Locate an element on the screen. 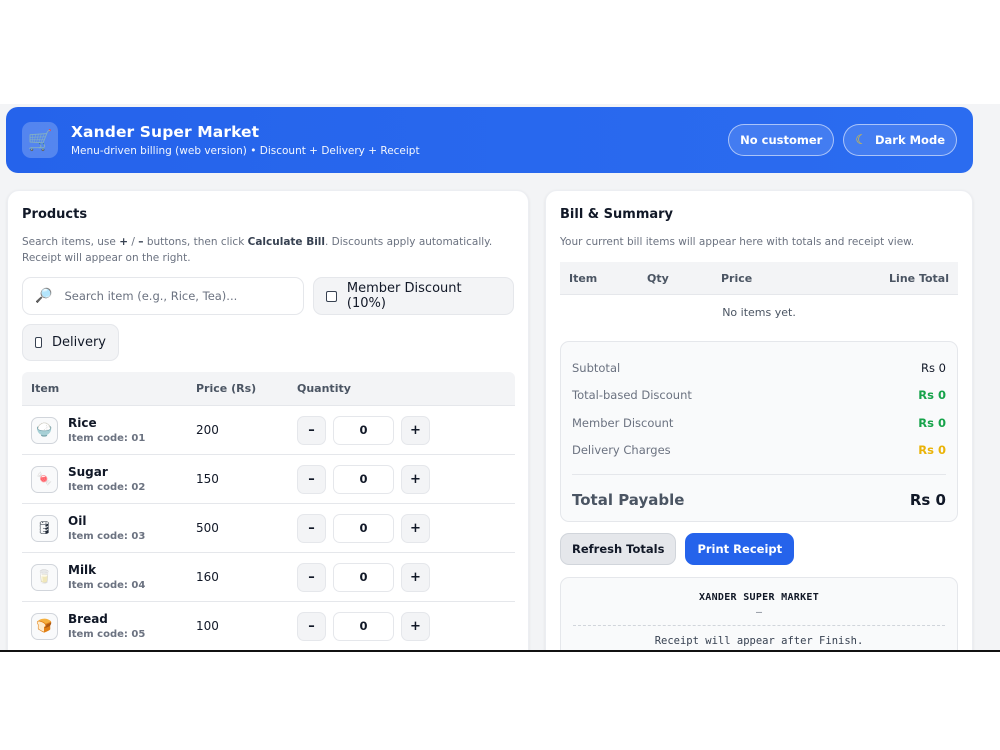 This screenshot has height=750, width=1000. bill-table-header: Item Qty Price Line Total is located at coordinates (759, 278).